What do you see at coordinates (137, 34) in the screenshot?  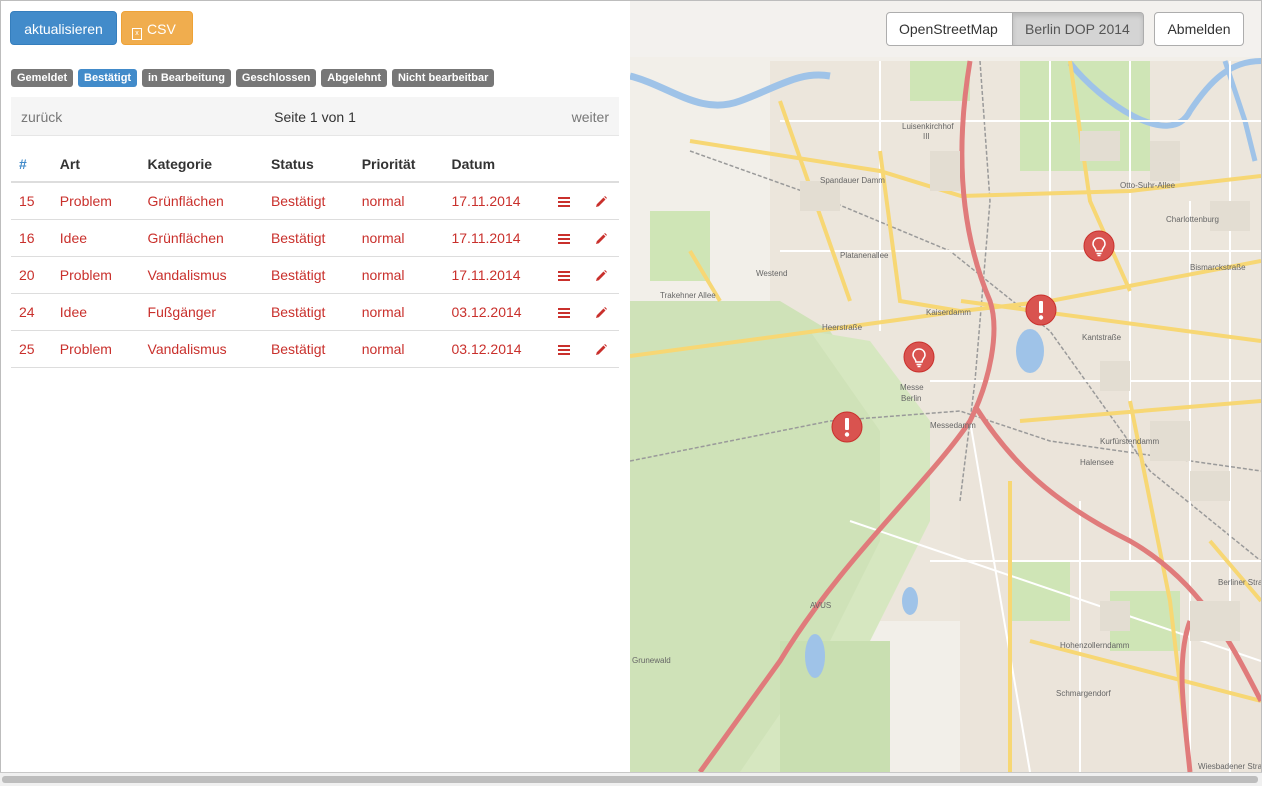 I see `file-excel-icon: x` at bounding box center [137, 34].